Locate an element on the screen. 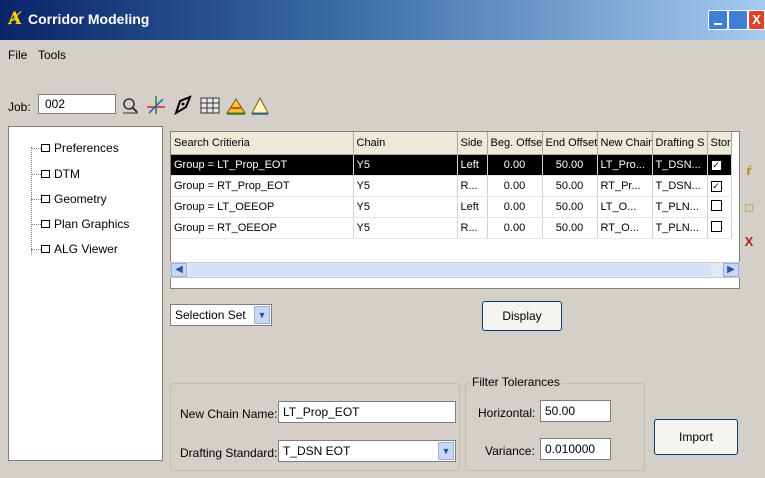 The image size is (765, 478). criteria-cell: Group = RT_OEEOP is located at coordinates (262, 228).